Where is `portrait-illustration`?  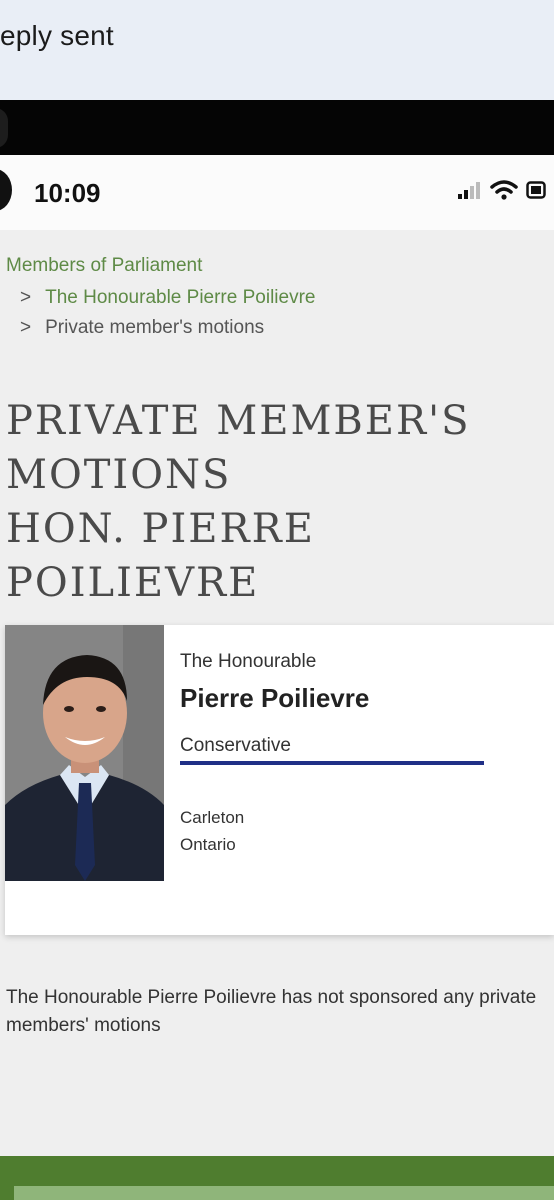
portrait-illustration is located at coordinates (84, 753).